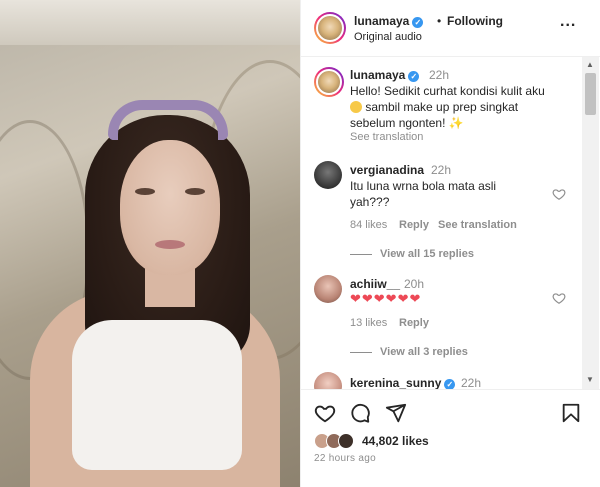 This screenshot has width=600, height=487. I want to click on caption-see-translation: See translation, so click(386, 137).